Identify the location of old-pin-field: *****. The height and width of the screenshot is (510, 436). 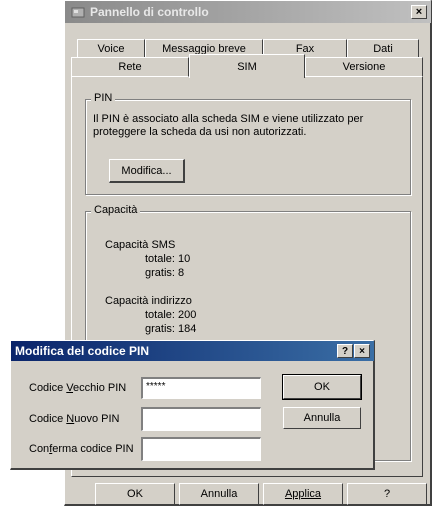
(201, 388).